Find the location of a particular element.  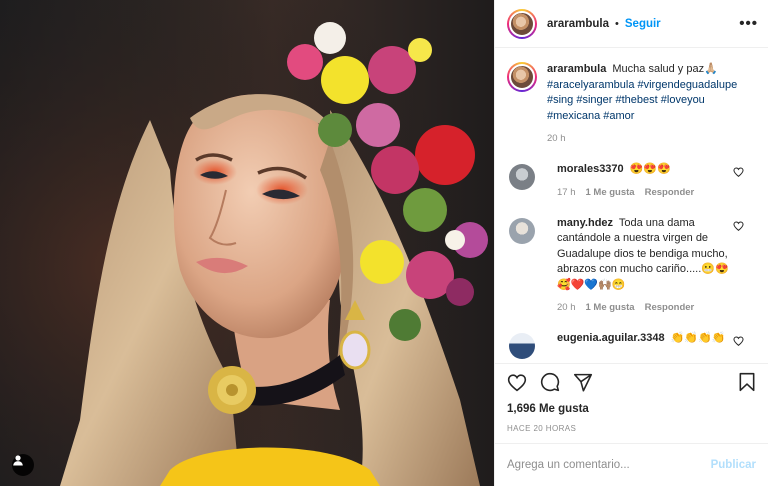

user-tag-button is located at coordinates (23, 465).